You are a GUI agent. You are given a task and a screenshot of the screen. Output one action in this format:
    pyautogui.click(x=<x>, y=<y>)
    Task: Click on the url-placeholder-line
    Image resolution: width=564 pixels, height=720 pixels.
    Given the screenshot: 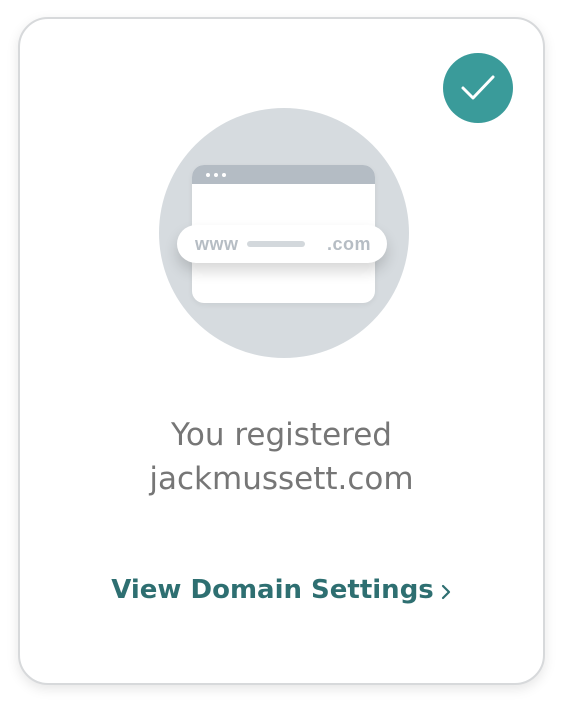 What is the action you would take?
    pyautogui.click(x=275, y=244)
    